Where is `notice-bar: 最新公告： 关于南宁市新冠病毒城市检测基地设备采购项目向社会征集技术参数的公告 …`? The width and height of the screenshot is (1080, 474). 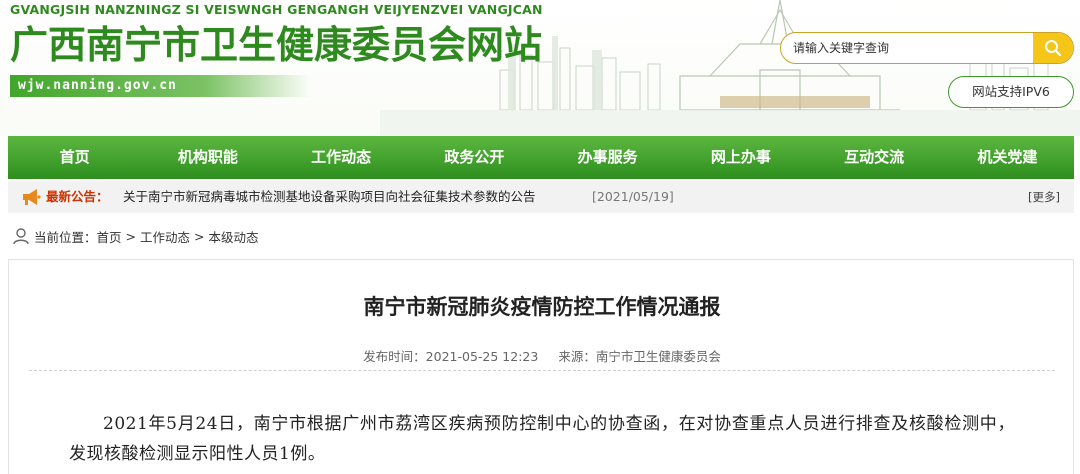
notice-bar: 最新公告： 关于南宁市新冠病毒城市检测基地设备采购项目向社会征集技术参数的公告 … is located at coordinates (541, 197).